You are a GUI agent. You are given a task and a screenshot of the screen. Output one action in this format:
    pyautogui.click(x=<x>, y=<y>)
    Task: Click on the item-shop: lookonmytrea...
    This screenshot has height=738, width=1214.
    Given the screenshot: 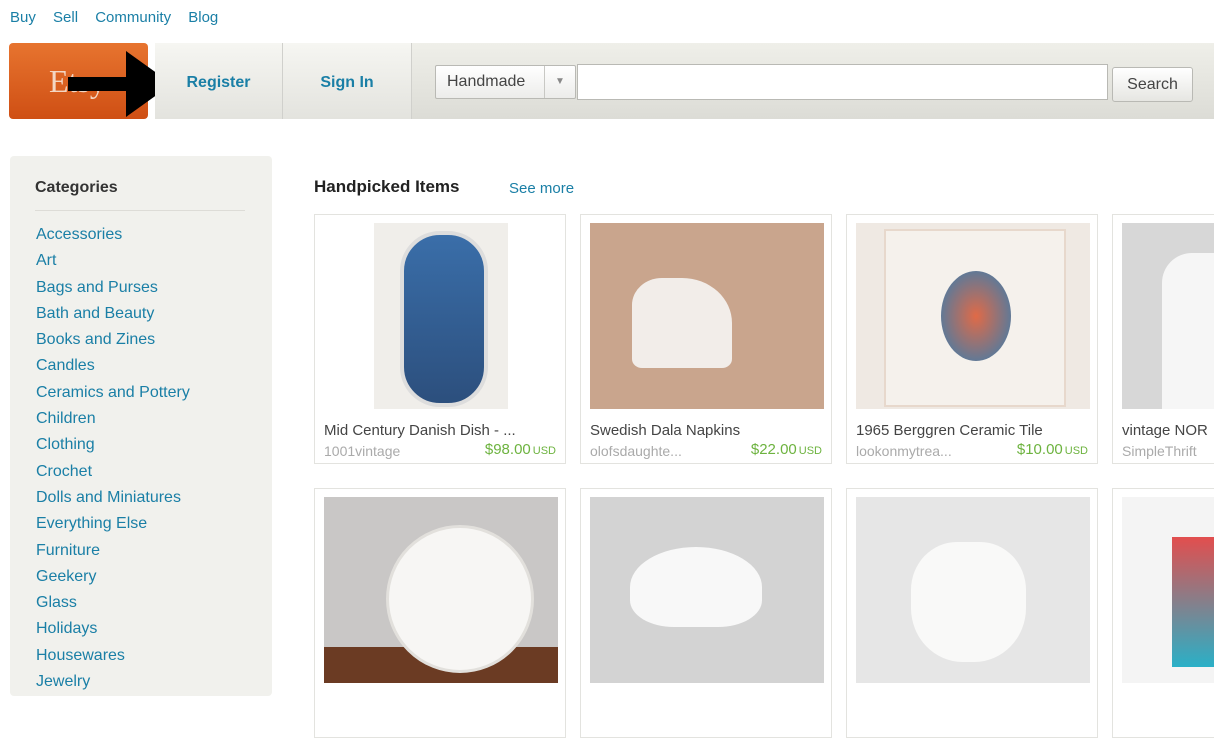 What is the action you would take?
    pyautogui.click(x=904, y=451)
    